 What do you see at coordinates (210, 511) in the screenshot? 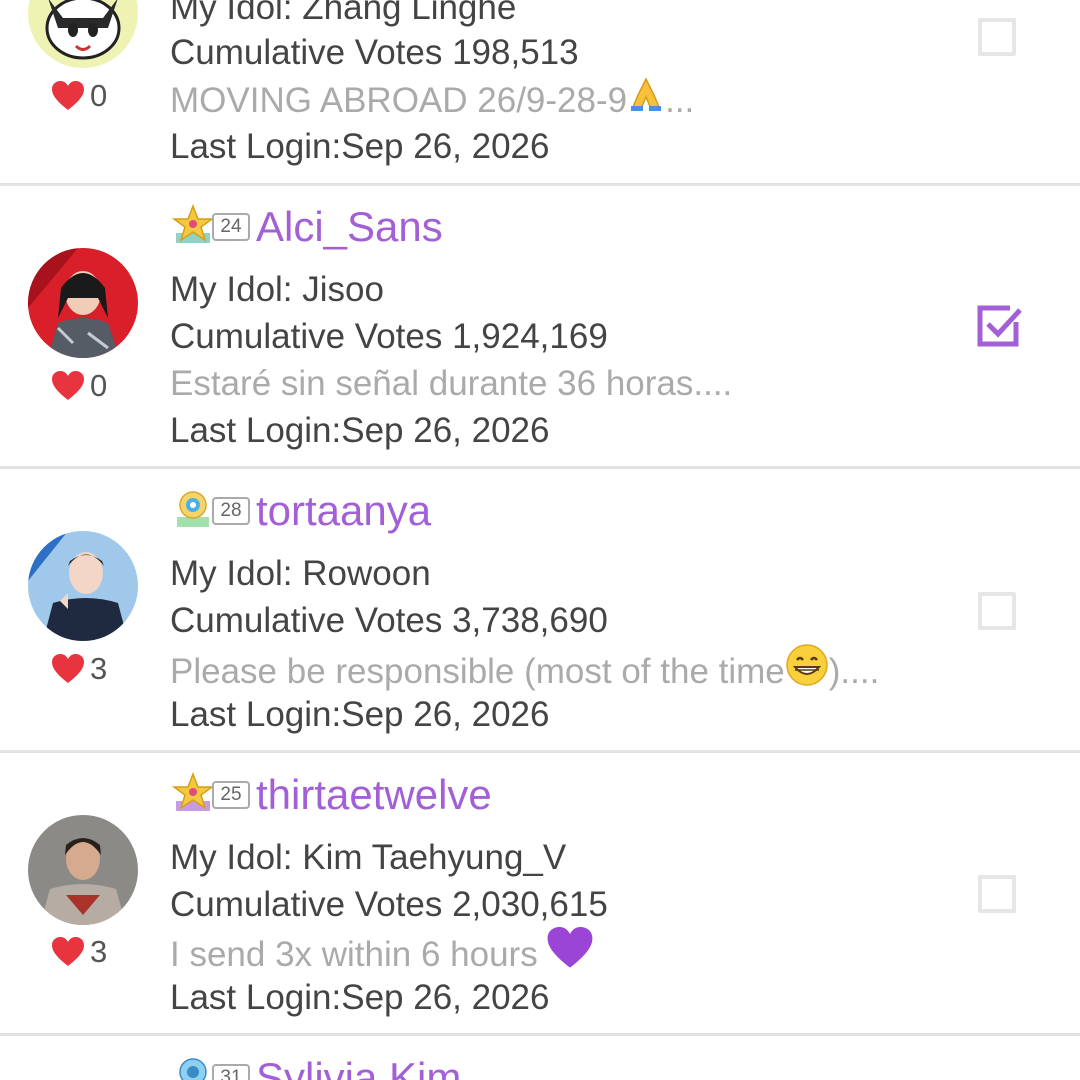
I see `level-badge: 28` at bounding box center [210, 511].